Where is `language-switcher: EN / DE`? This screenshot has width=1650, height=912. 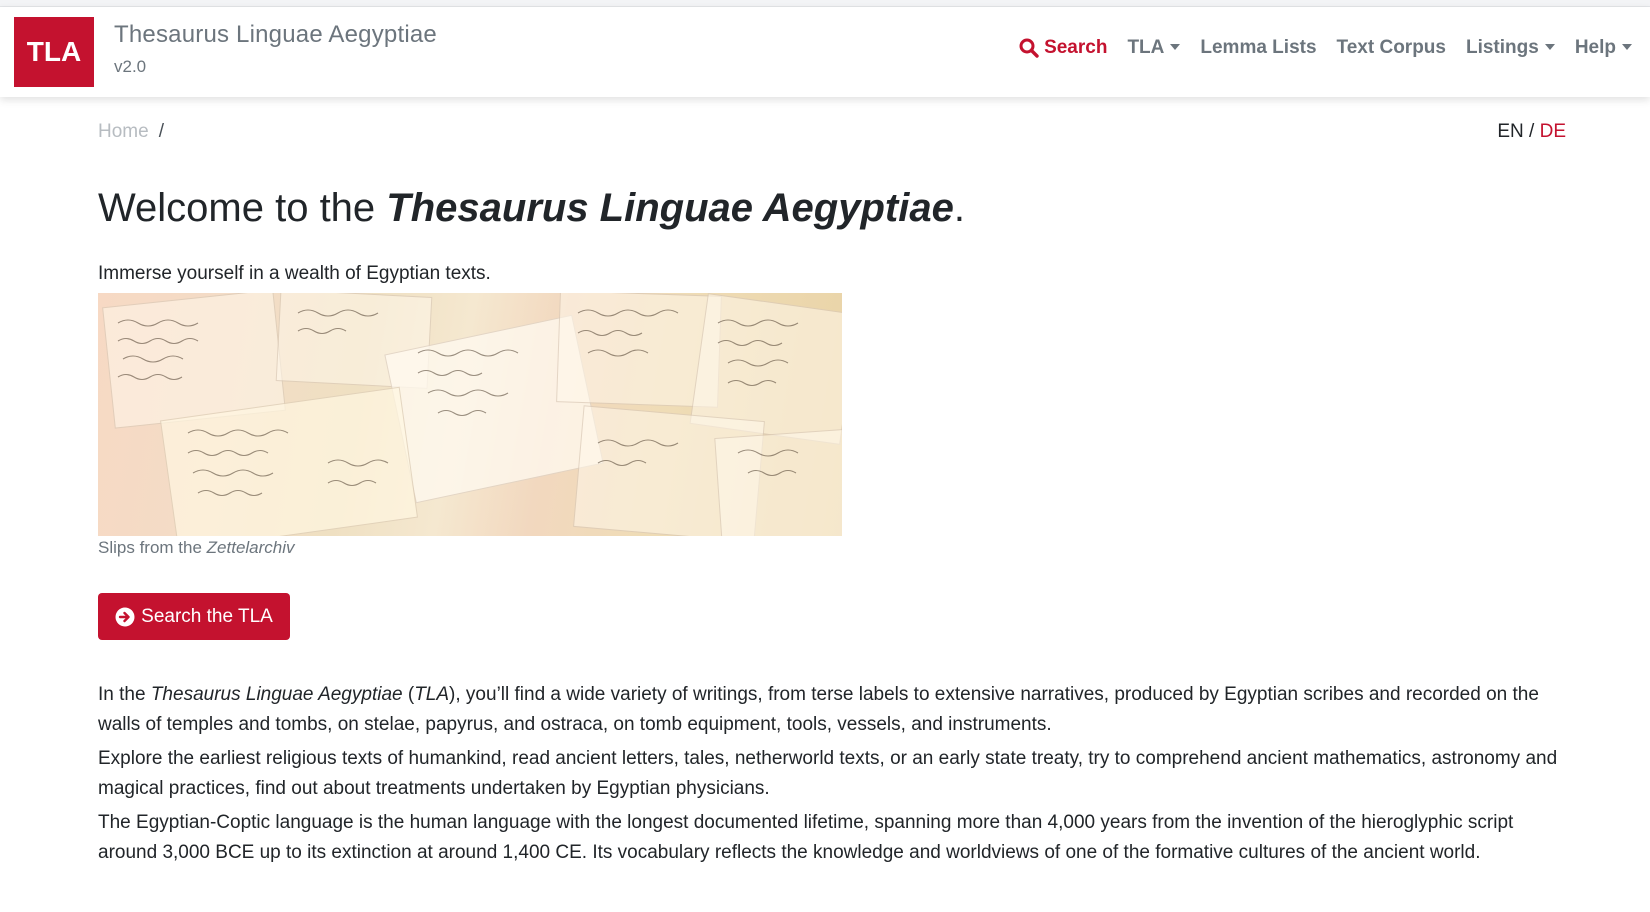
language-switcher: EN / DE is located at coordinates (1531, 132).